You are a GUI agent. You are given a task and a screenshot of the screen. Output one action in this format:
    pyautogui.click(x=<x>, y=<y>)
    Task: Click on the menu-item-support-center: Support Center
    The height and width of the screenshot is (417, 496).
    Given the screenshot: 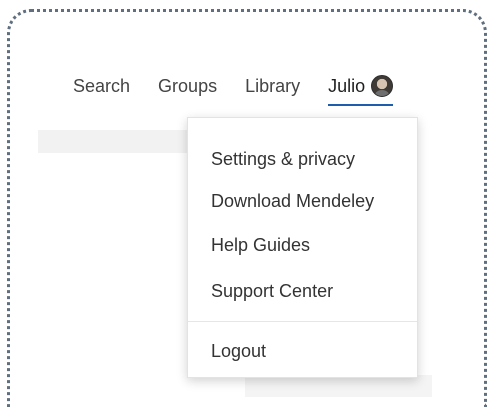 What is the action you would take?
    pyautogui.click(x=272, y=291)
    